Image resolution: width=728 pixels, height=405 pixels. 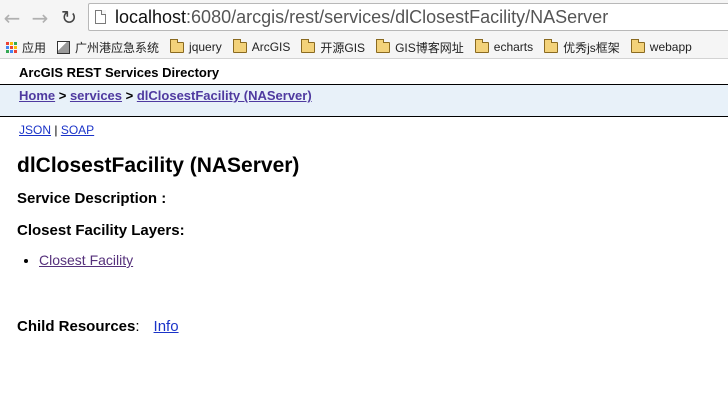 I want to click on breadcrumb-services-link: services, so click(x=96, y=95).